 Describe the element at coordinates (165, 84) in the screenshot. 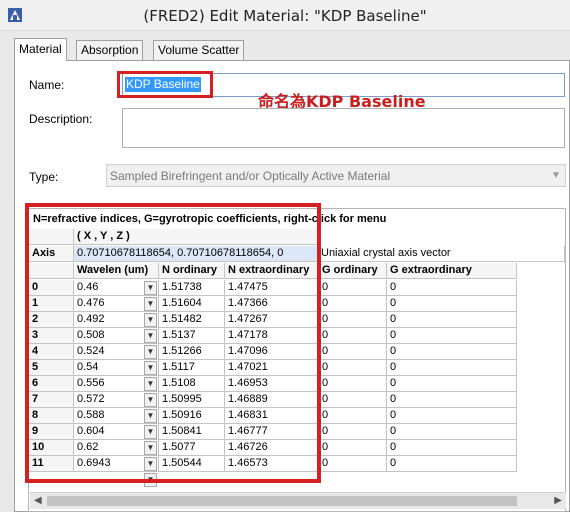

I see `name-highlight-box` at that location.